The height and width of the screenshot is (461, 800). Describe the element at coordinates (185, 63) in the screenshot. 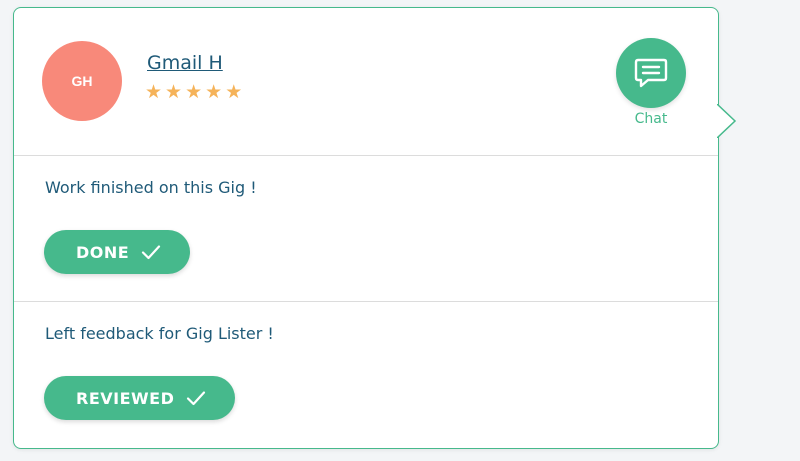

I see `user-name-link: Gmail H` at that location.